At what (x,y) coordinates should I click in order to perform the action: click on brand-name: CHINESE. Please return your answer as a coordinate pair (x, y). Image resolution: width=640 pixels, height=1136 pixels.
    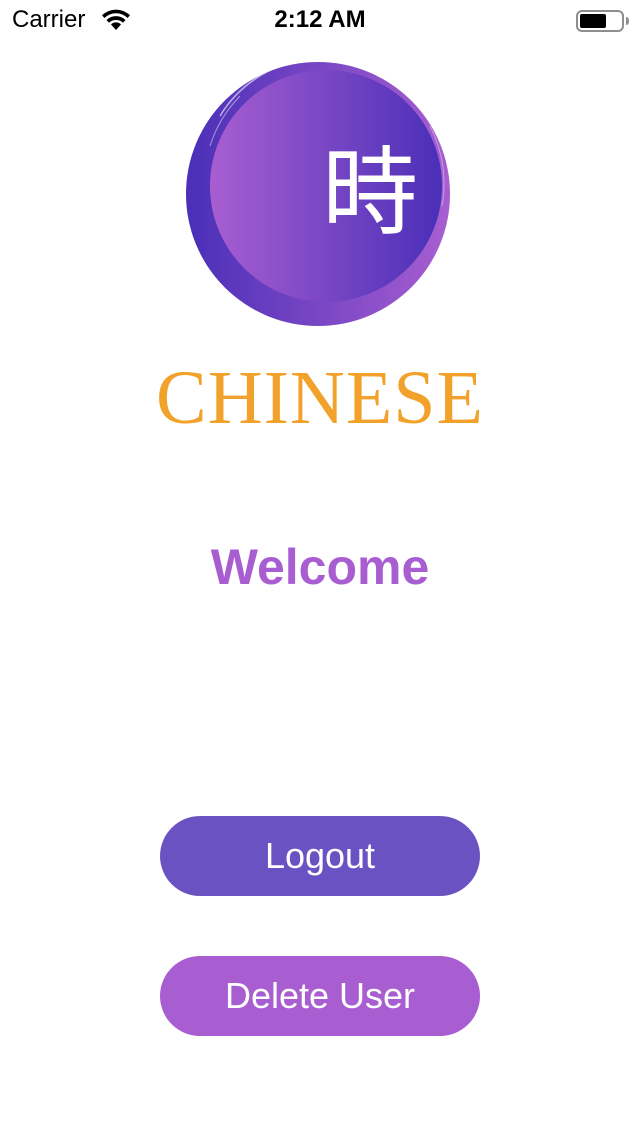
    Looking at the image, I should click on (320, 398).